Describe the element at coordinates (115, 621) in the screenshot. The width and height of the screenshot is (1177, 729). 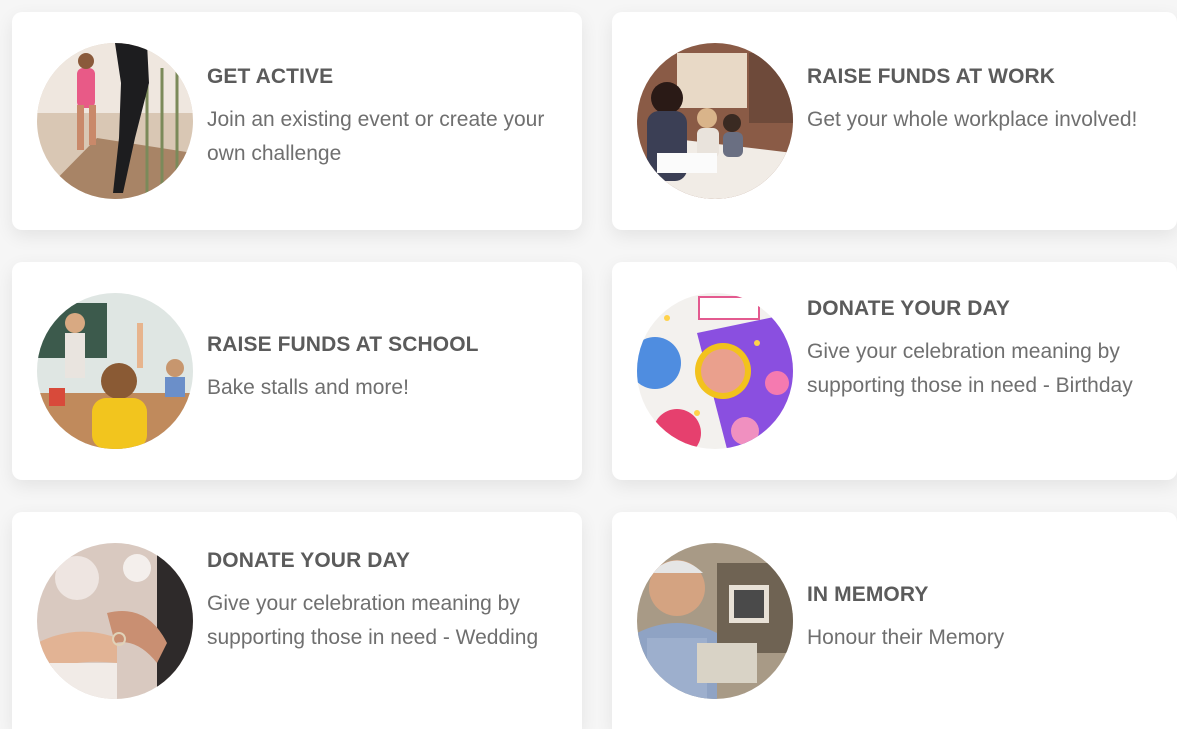
I see `wedding-rings-photo` at that location.